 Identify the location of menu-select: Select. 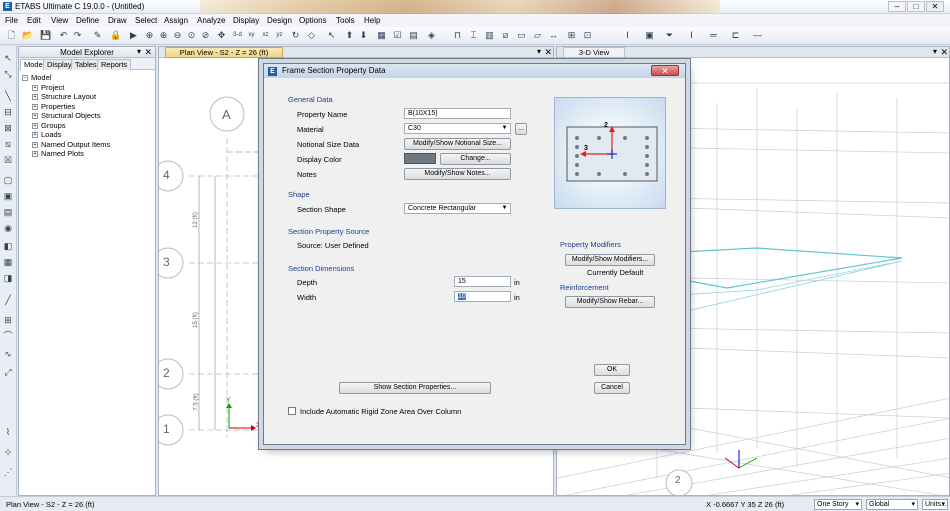
(146, 20).